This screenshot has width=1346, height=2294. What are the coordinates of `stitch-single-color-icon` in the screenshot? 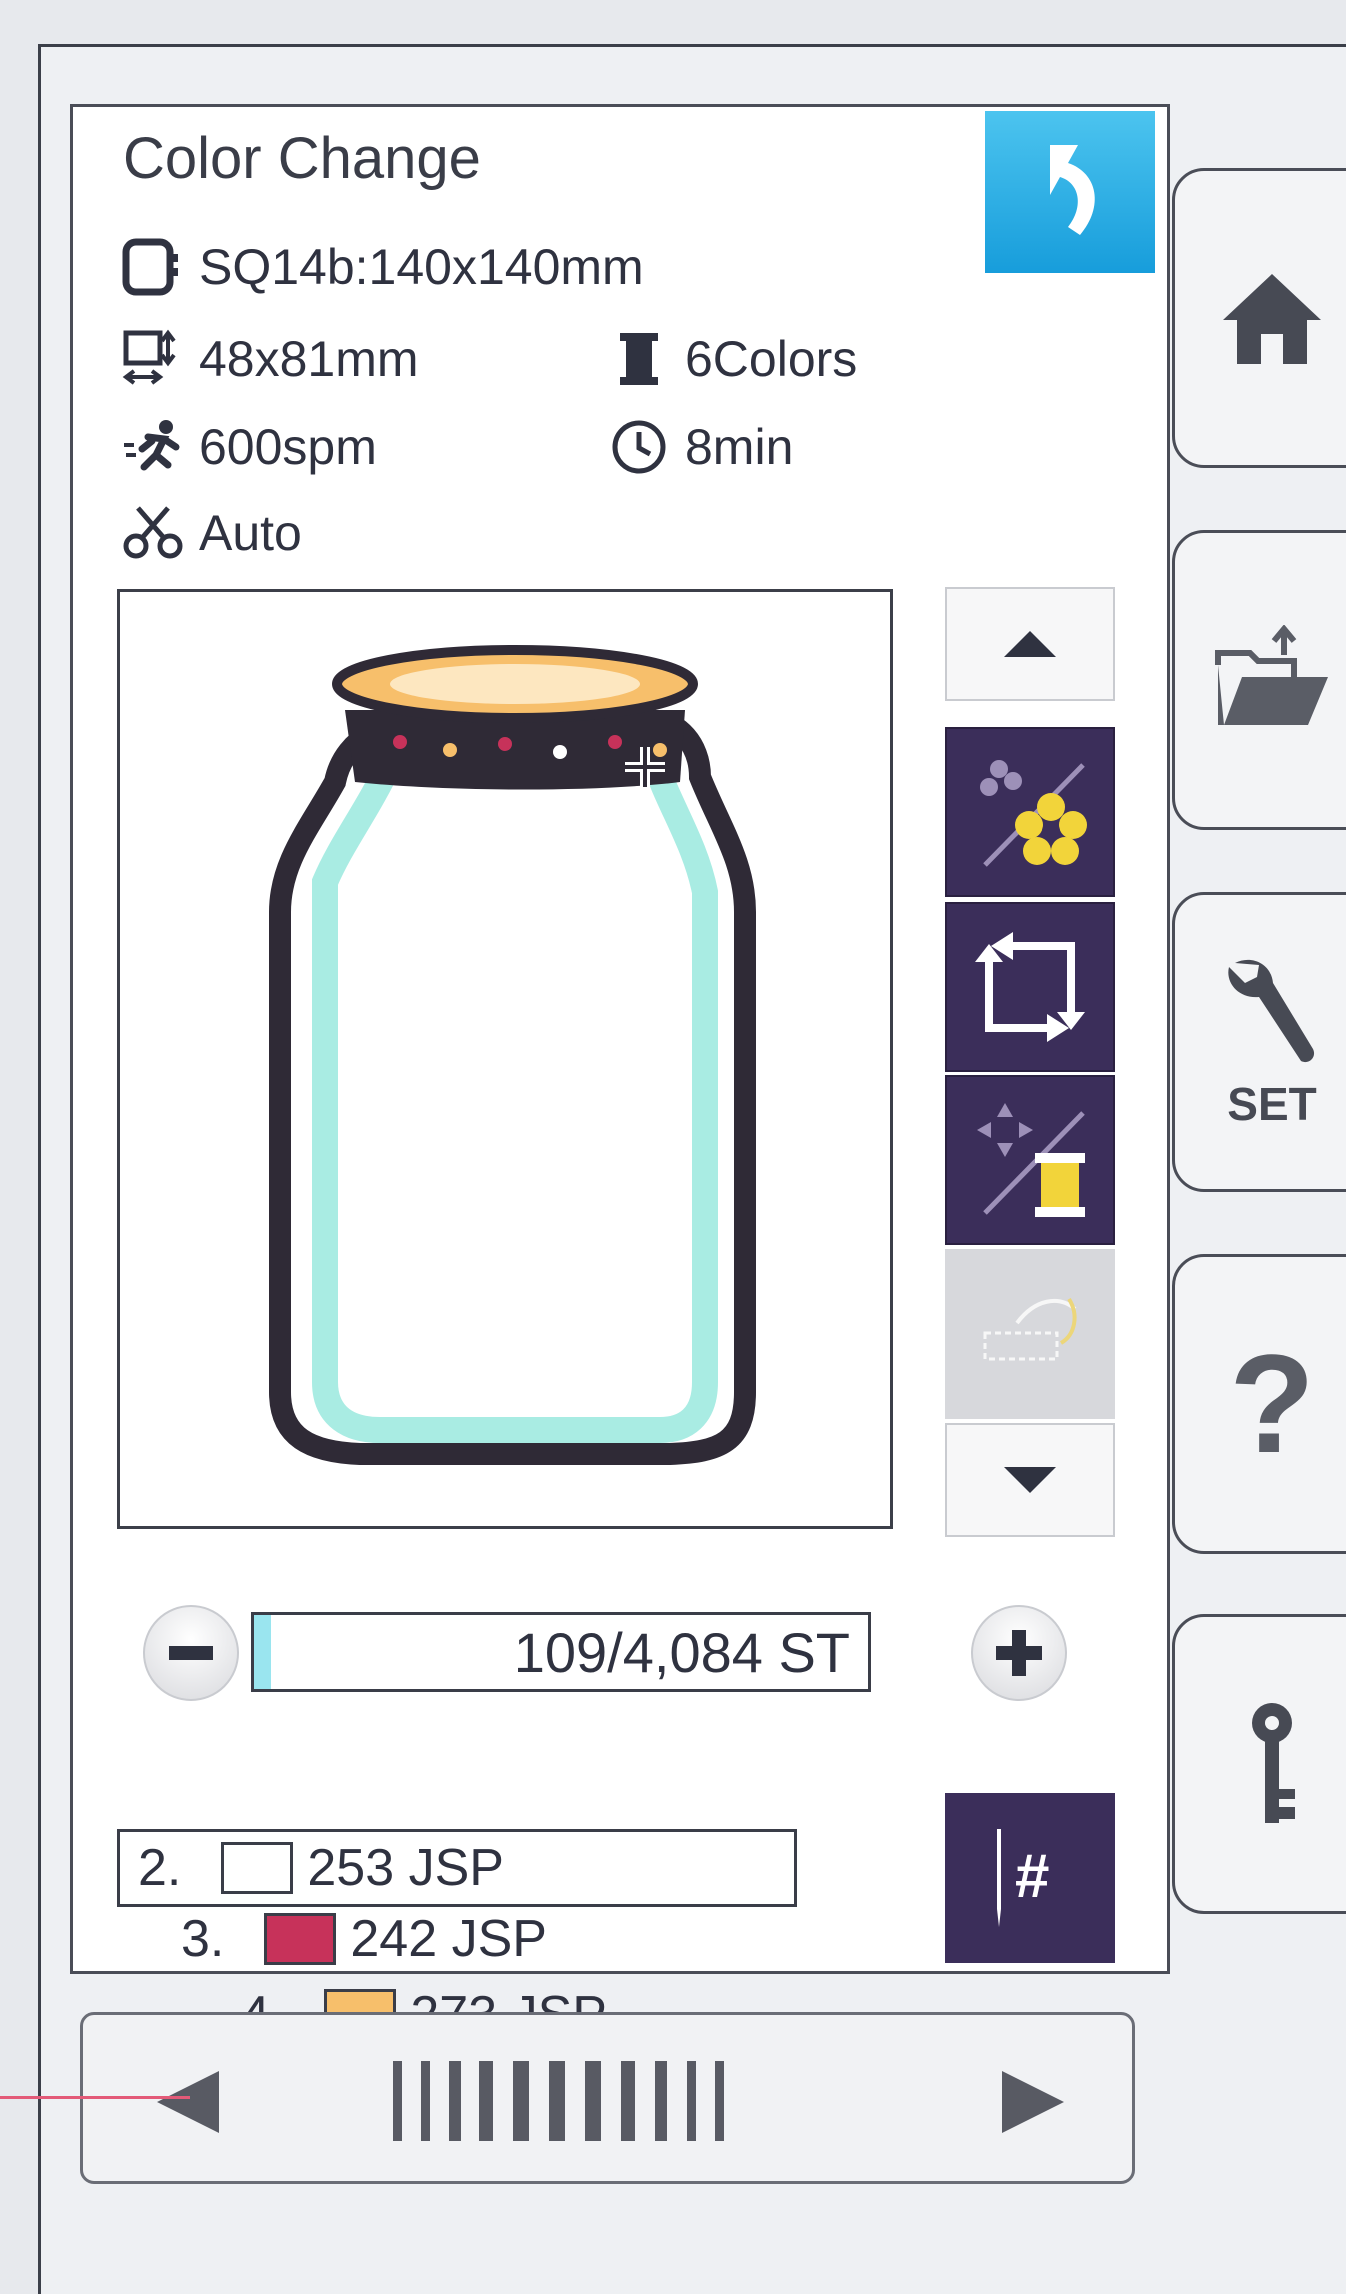 It's located at (1030, 1329).